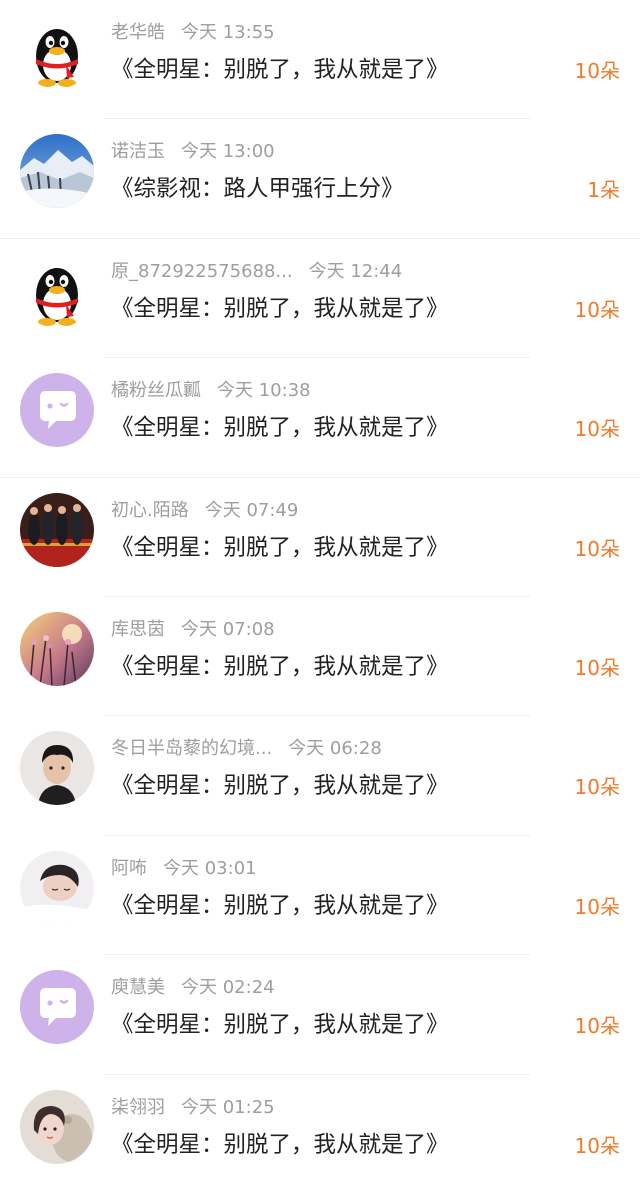  I want to click on timestamp: 今天 03:01, so click(210, 868).